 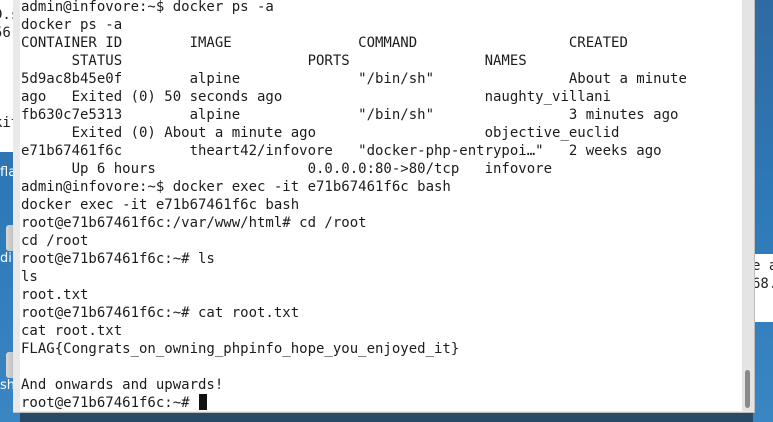 What do you see at coordinates (110, 403) in the screenshot?
I see `shell-prompt: root@e71b67461f6c:~#` at bounding box center [110, 403].